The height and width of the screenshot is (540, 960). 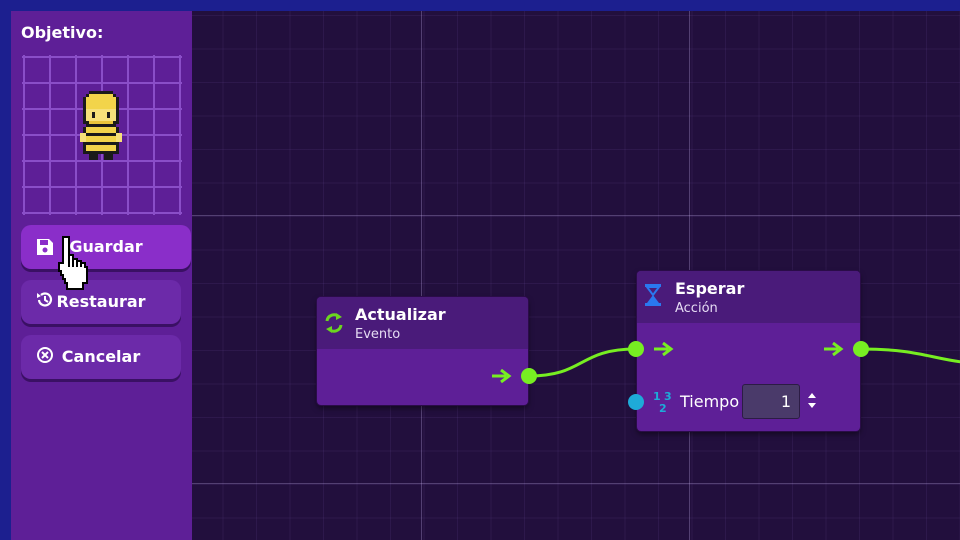 What do you see at coordinates (636, 402) in the screenshot?
I see `number-input-port` at bounding box center [636, 402].